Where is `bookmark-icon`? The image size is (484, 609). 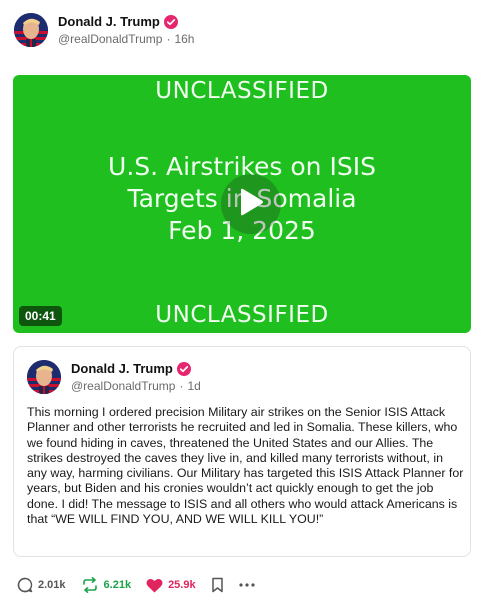
bookmark-icon is located at coordinates (217, 585).